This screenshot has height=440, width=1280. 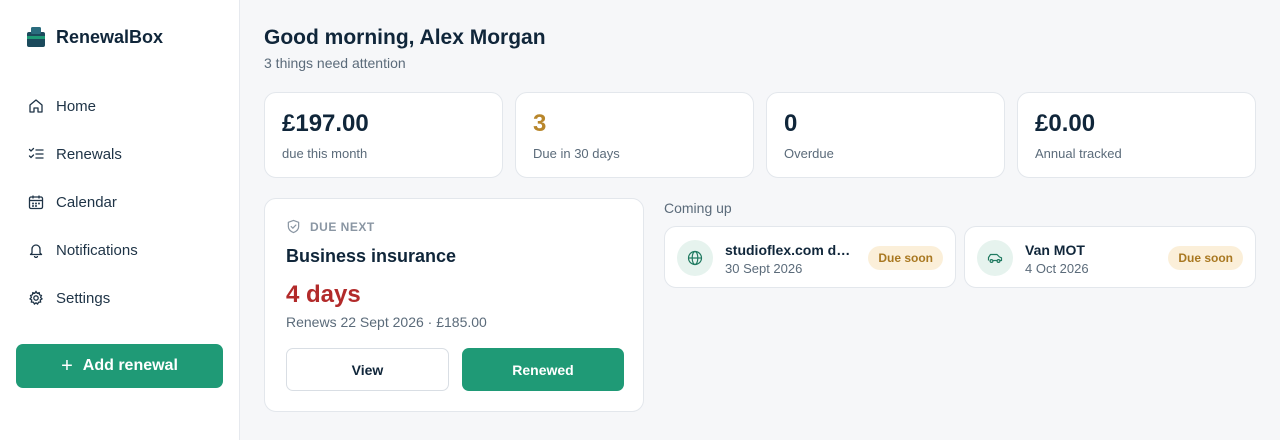 I want to click on stat-card-overdue: 0 Overdue, so click(x=885, y=135).